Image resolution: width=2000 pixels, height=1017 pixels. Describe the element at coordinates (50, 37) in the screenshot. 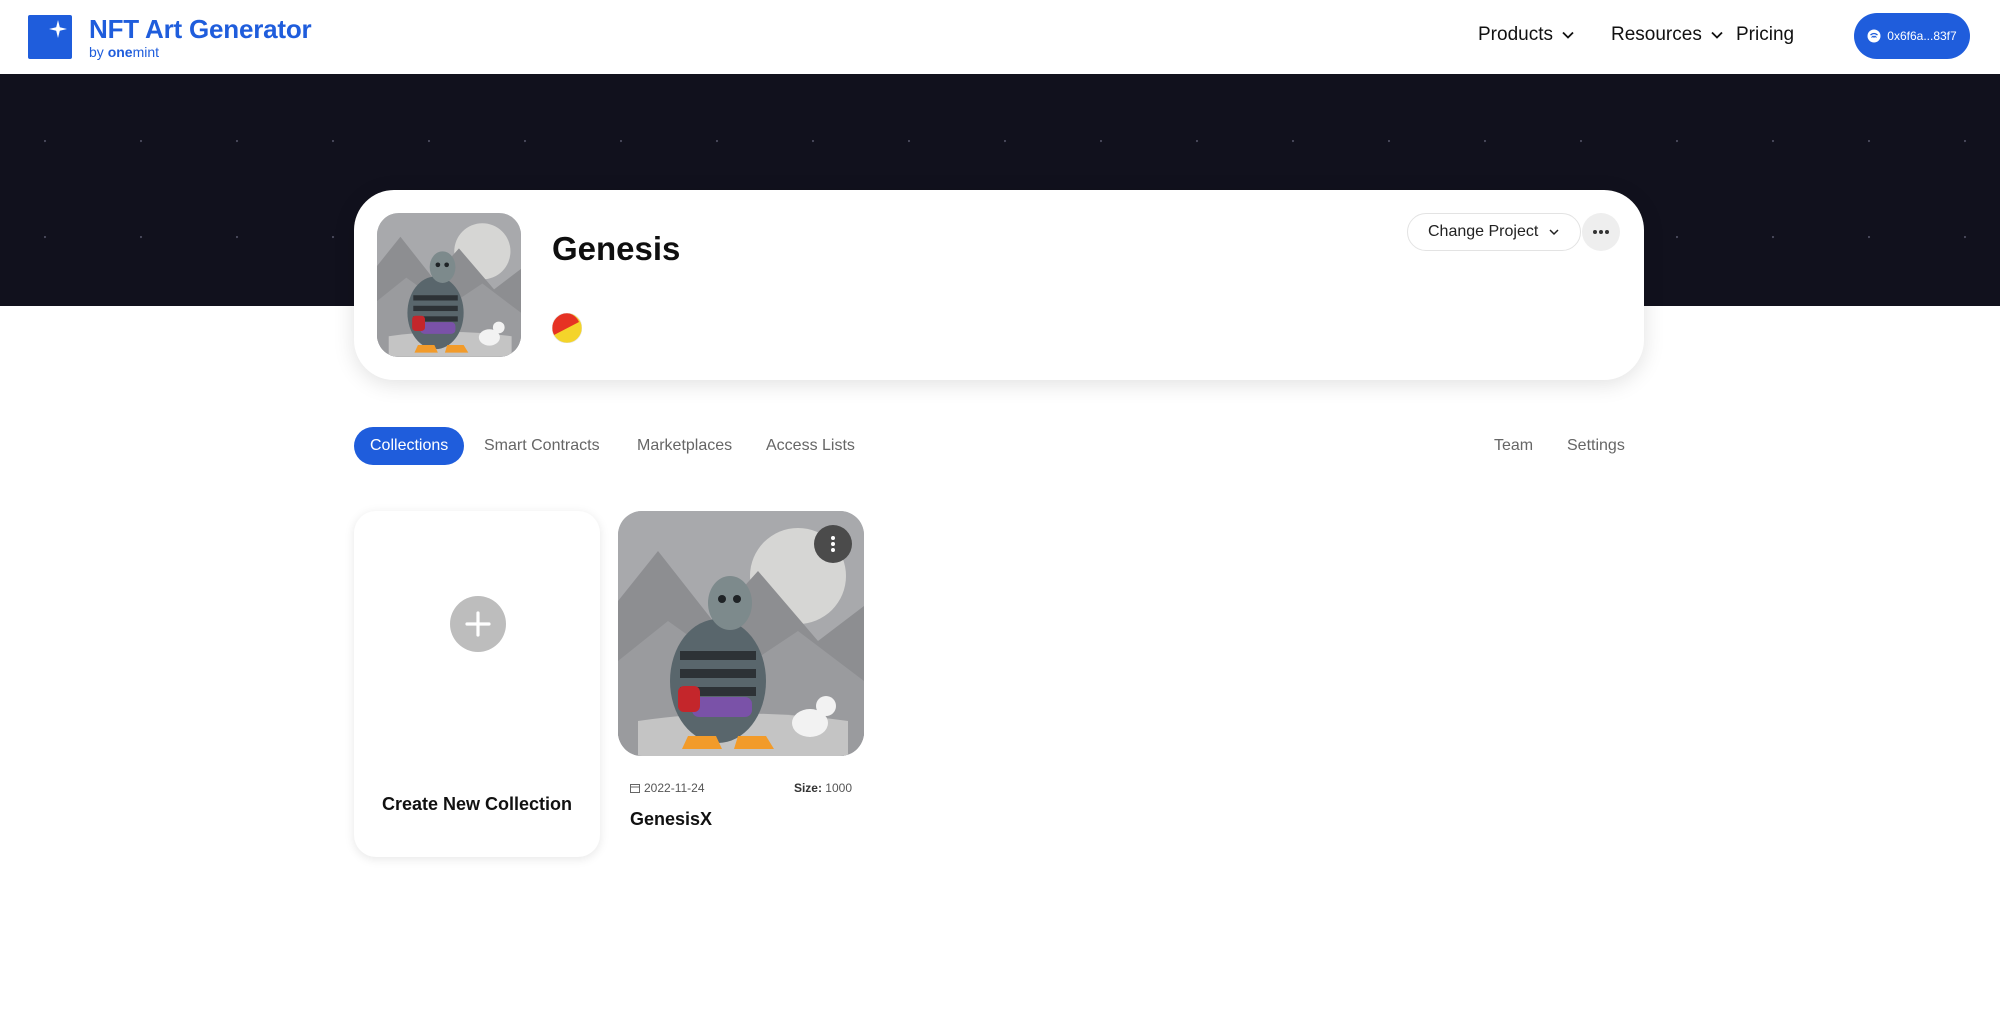

I see `sparkle-icon` at that location.